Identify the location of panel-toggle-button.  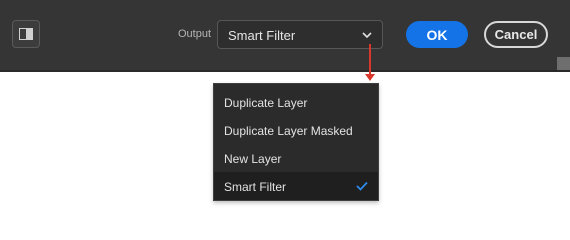
(26, 34).